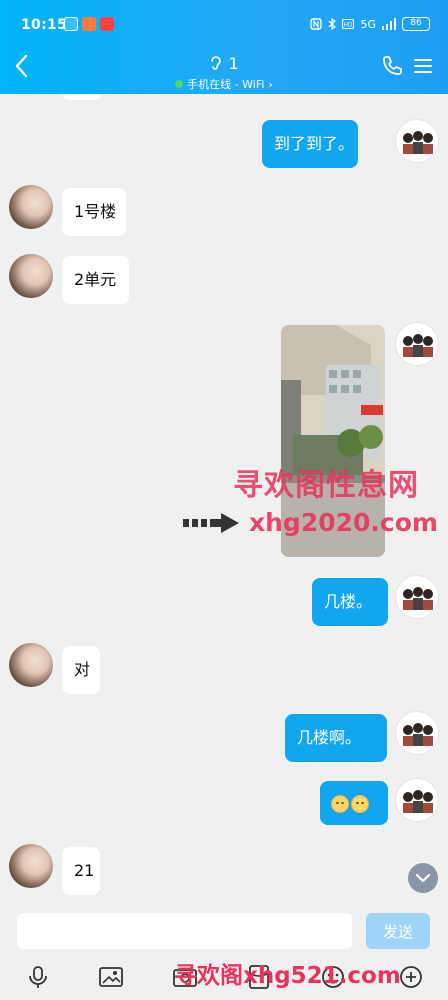 This screenshot has width=448, height=1000. I want to click on input-bar: 发送, so click(224, 931).